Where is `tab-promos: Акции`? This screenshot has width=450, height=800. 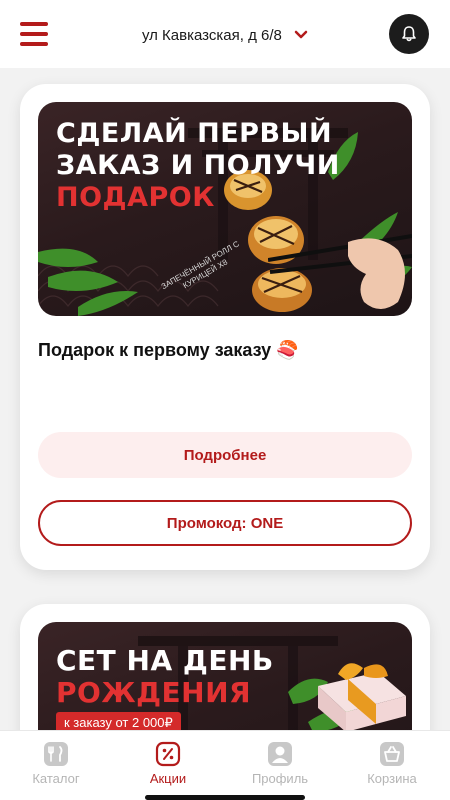
tab-promos: Акции is located at coordinates (168, 767).